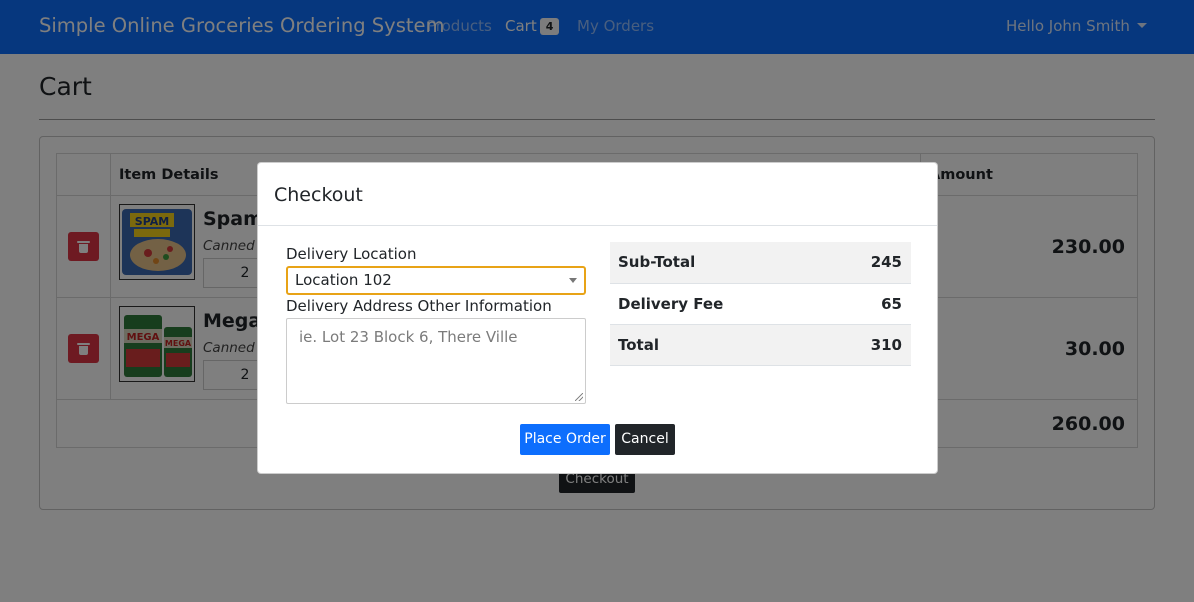 This screenshot has width=1194, height=602. What do you see at coordinates (579, 397) in the screenshot?
I see `resize-handle-icon` at bounding box center [579, 397].